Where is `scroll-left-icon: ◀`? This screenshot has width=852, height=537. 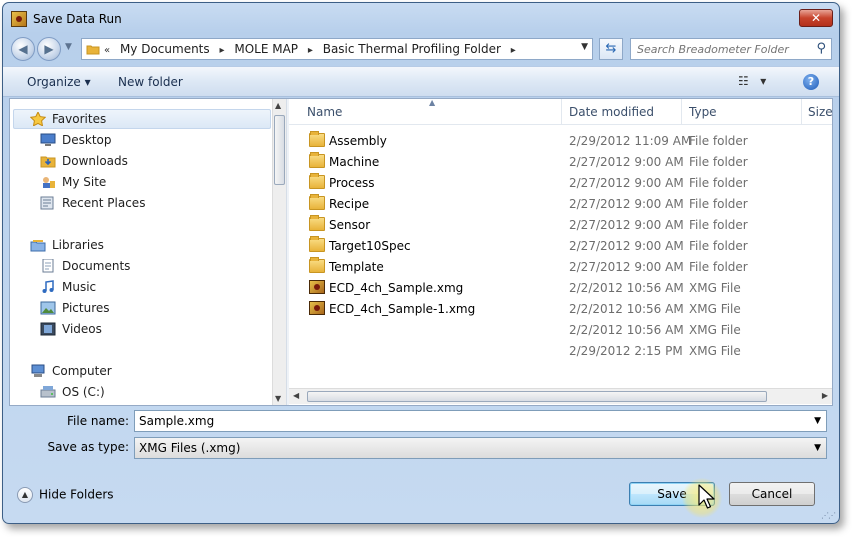 scroll-left-icon: ◀ is located at coordinates (296, 395).